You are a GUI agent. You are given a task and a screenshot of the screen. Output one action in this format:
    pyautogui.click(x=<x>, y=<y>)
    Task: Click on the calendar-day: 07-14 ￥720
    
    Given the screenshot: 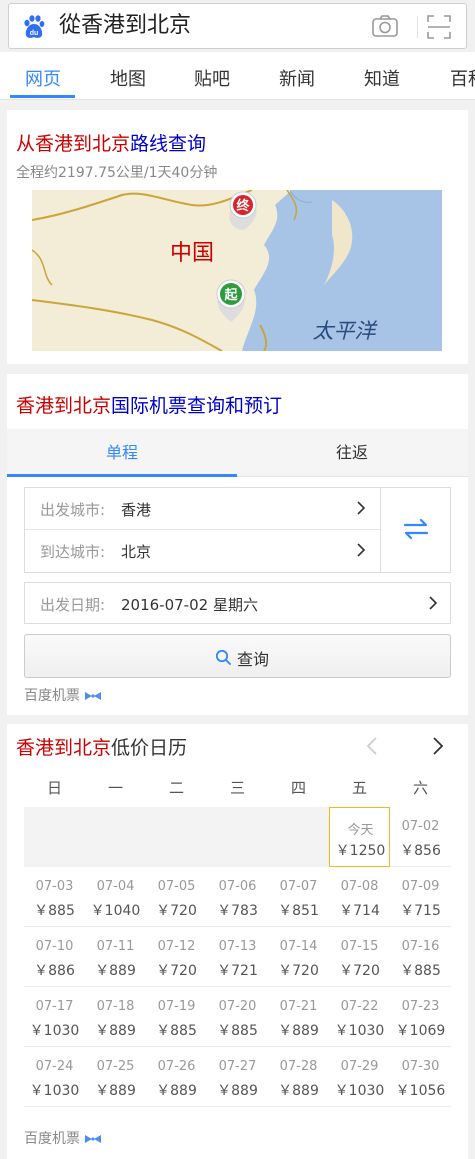 What is the action you would take?
    pyautogui.click(x=298, y=957)
    